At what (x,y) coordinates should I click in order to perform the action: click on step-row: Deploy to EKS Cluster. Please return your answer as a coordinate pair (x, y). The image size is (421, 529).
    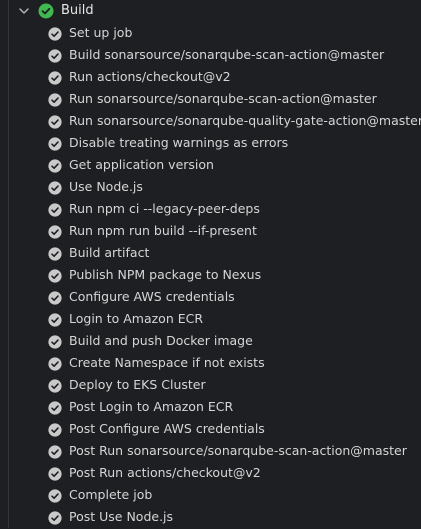
    Looking at the image, I should click on (210, 385).